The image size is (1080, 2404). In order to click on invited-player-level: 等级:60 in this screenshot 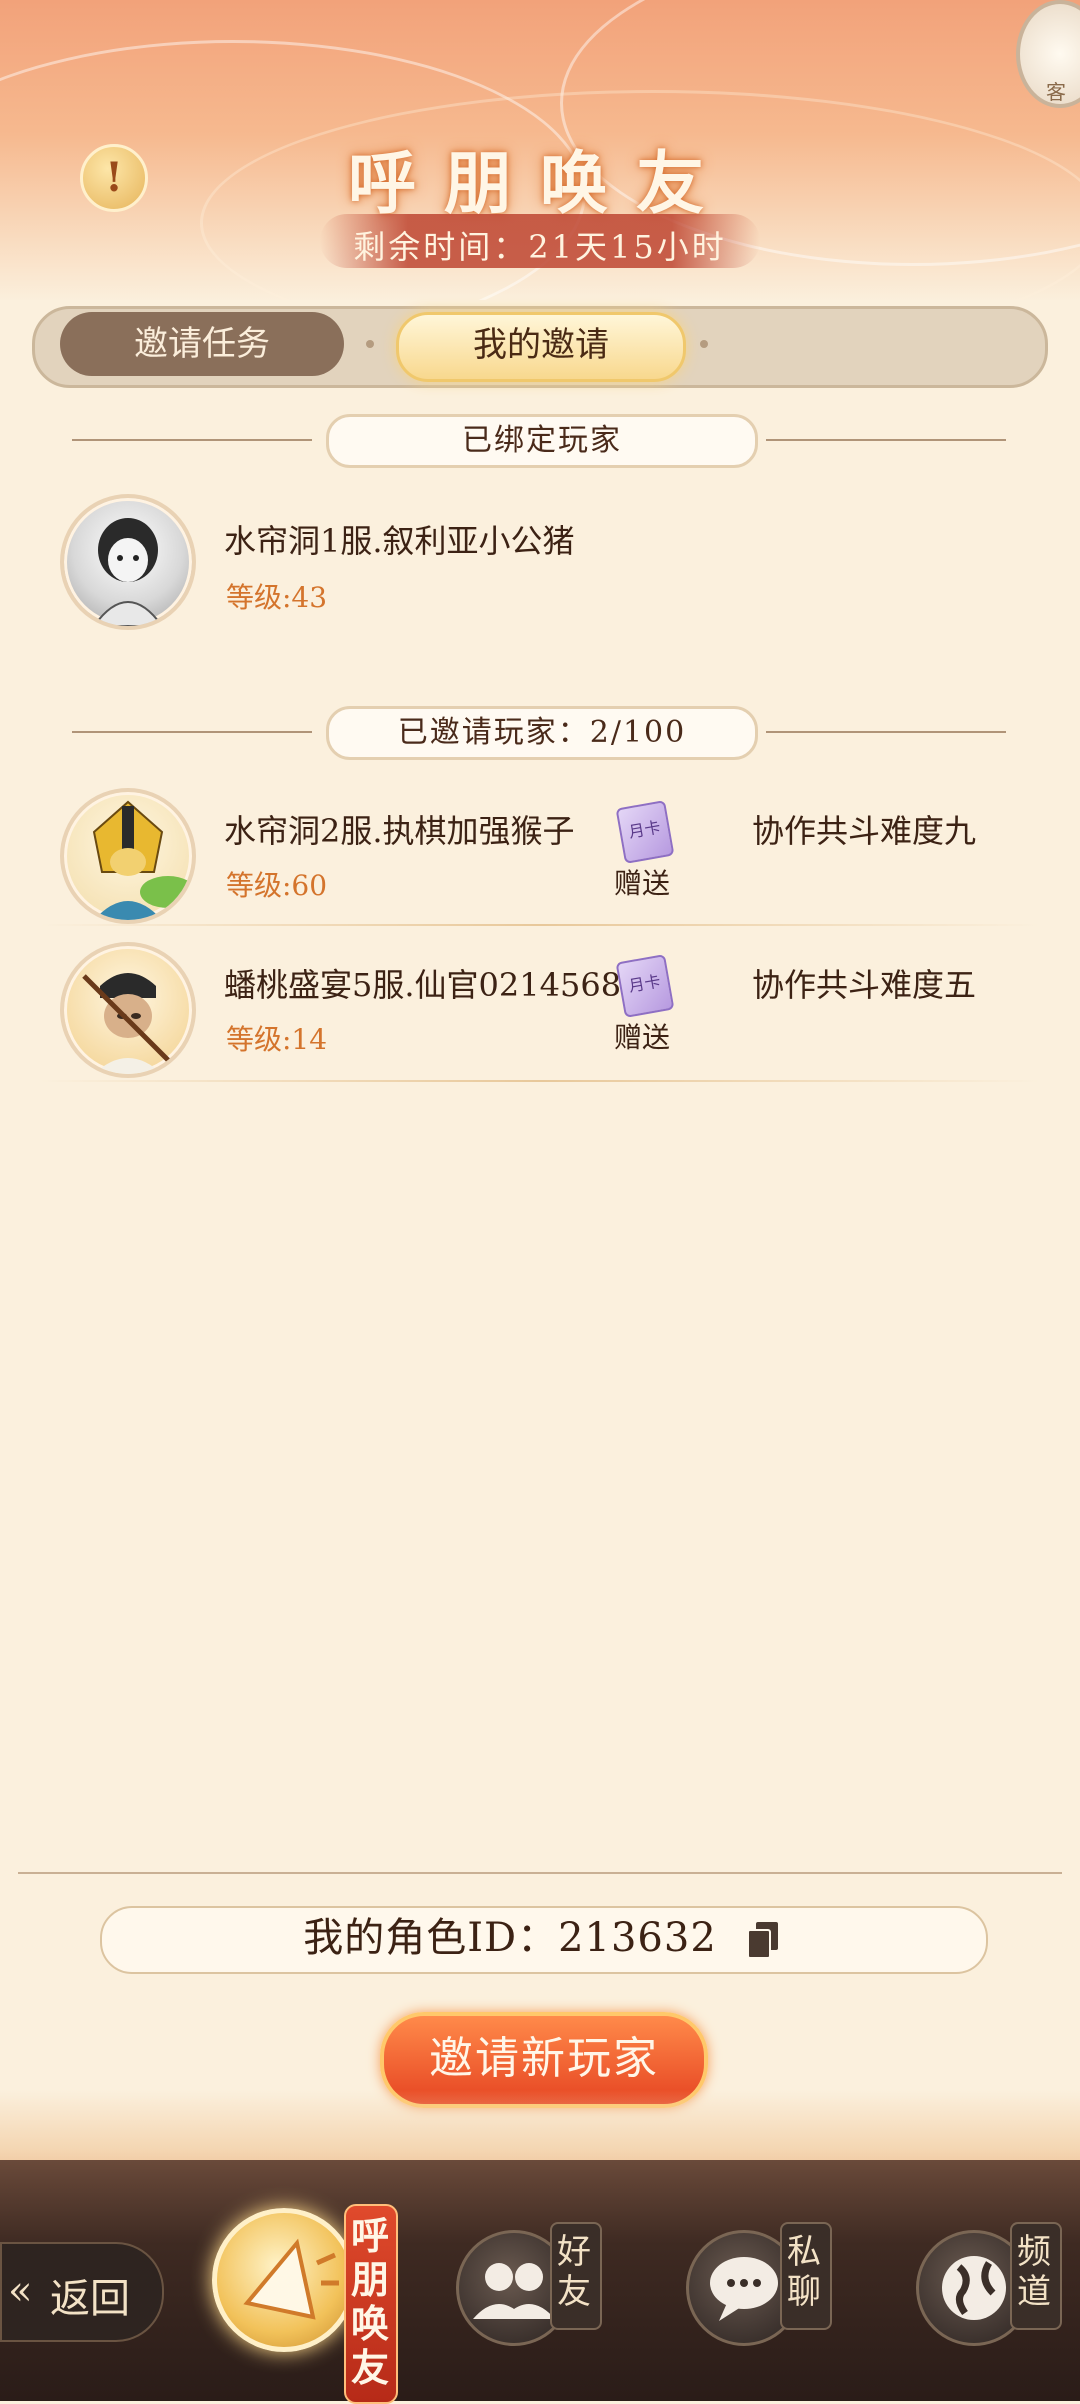, I will do `click(277, 885)`.